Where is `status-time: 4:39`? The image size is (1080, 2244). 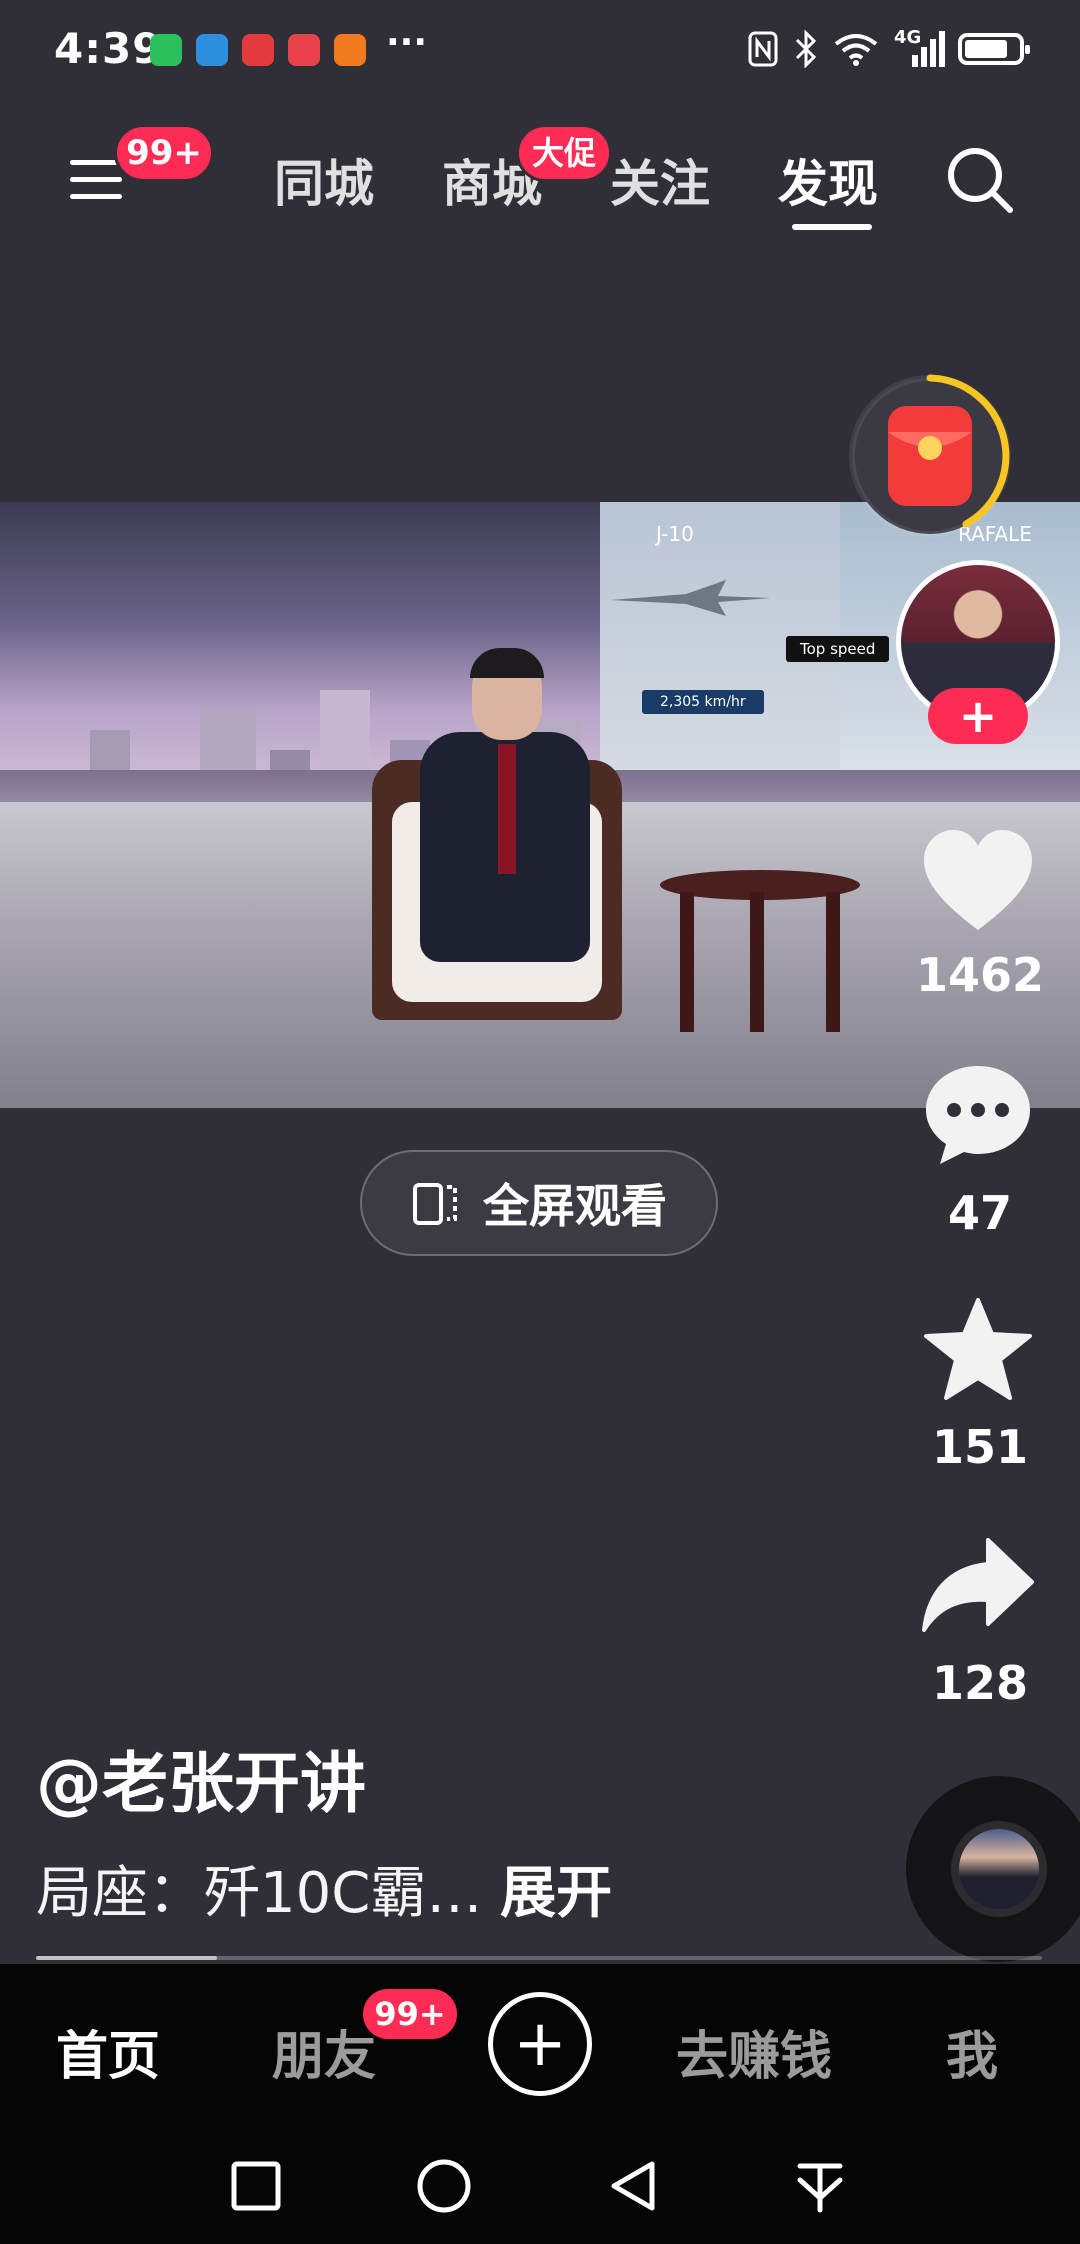
status-time: 4:39 is located at coordinates (108, 48).